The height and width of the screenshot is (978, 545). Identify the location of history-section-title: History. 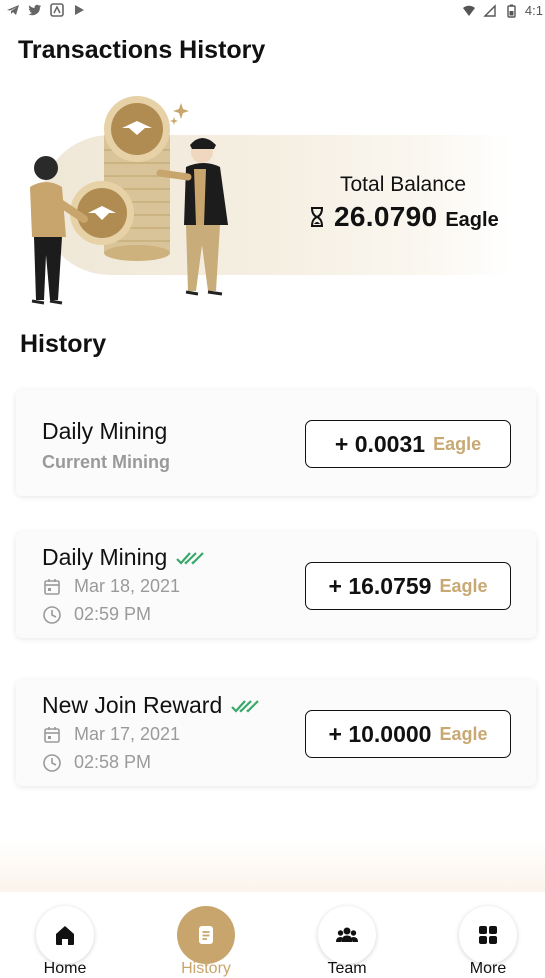
(63, 344).